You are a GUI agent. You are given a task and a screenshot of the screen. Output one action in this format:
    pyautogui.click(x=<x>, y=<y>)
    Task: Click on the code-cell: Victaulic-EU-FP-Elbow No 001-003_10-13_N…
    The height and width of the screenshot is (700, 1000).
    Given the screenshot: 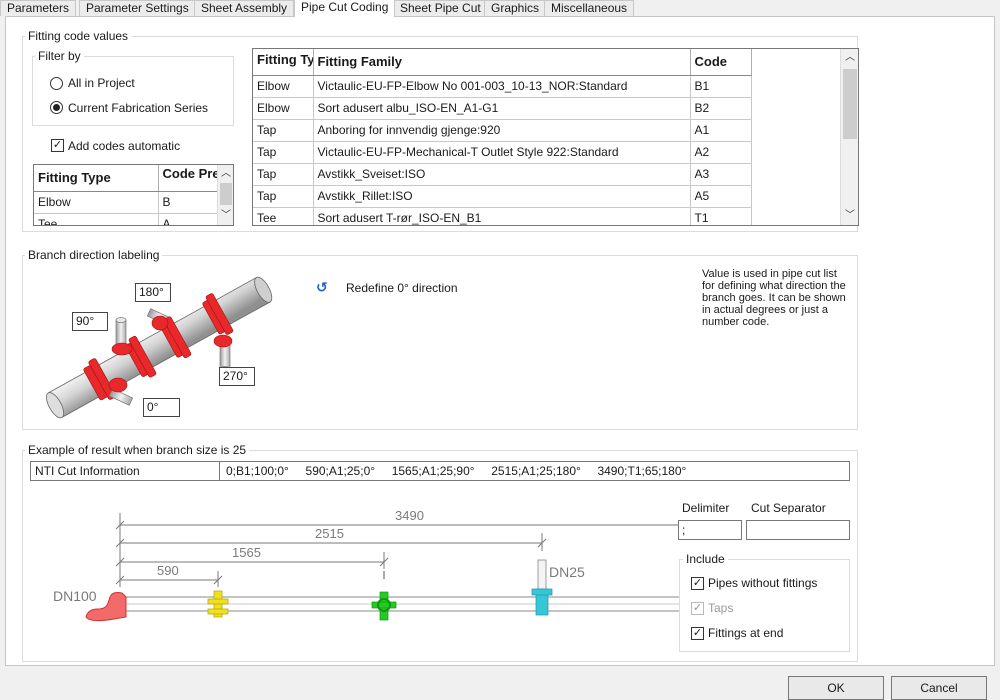 What is the action you would take?
    pyautogui.click(x=502, y=86)
    